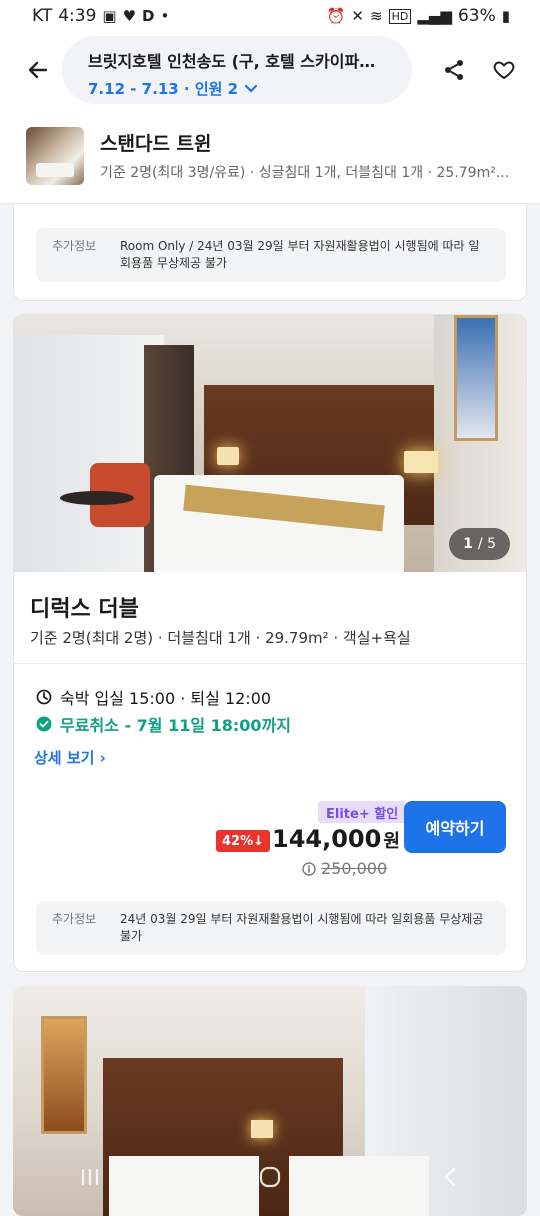  I want to click on photo-table, so click(97, 498).